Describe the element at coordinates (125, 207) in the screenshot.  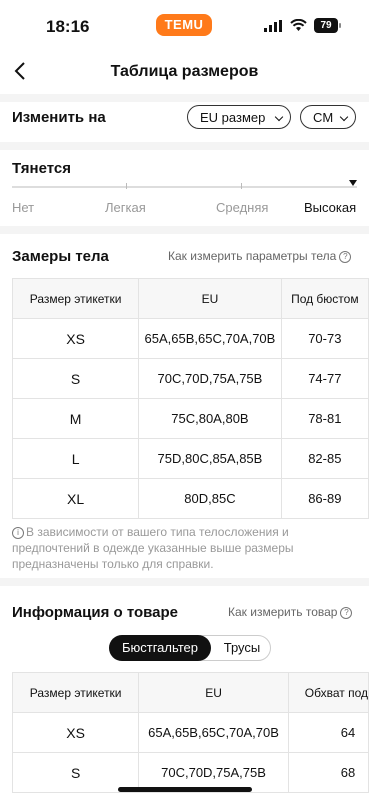
I see `stretch-level-light: Легкая` at that location.